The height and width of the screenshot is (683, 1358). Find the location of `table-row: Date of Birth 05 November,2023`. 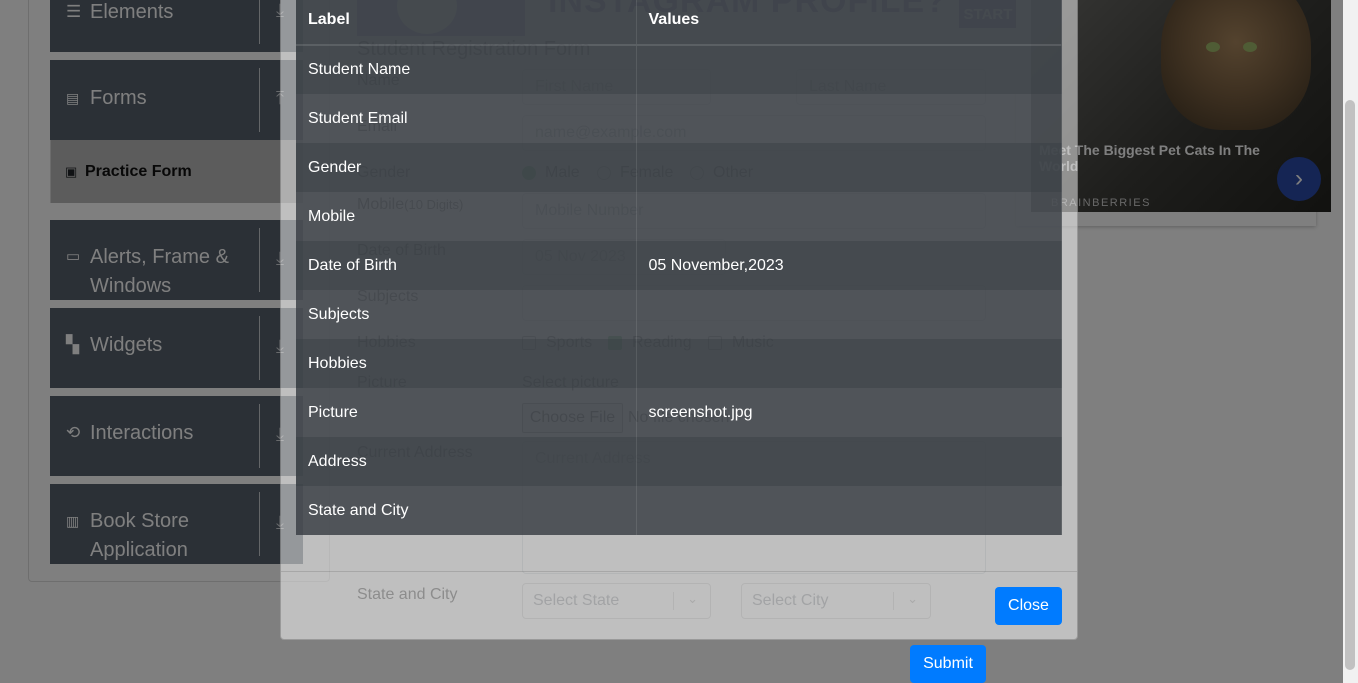

table-row: Date of Birth 05 November,2023 is located at coordinates (679, 265).